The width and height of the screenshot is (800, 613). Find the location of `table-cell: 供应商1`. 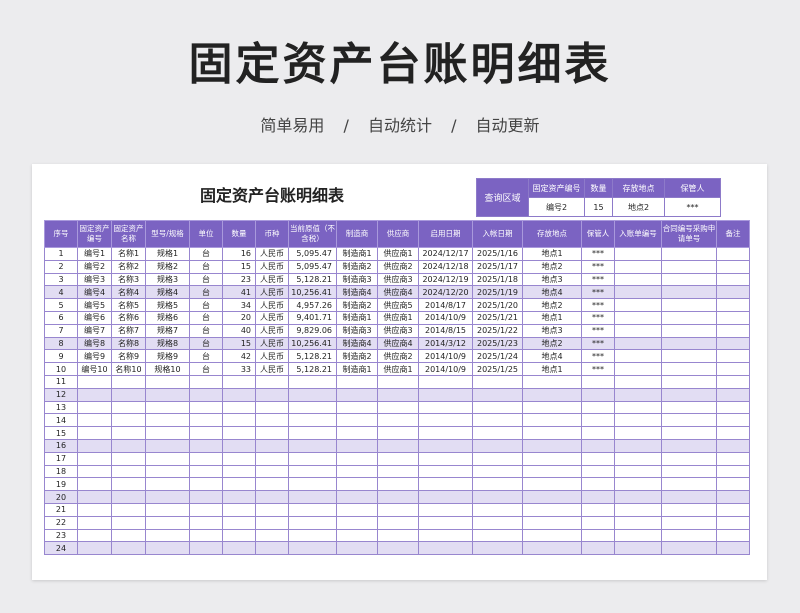

table-cell: 供应商1 is located at coordinates (398, 254).